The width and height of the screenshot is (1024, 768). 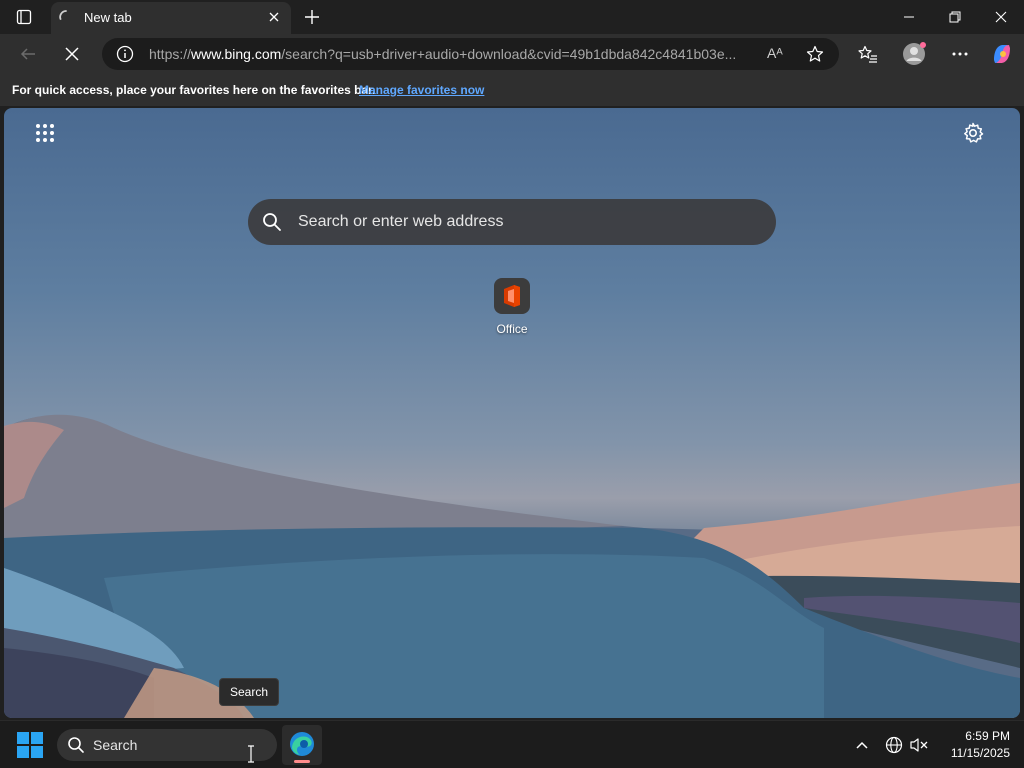 I want to click on copilot-icon, so click(x=1002, y=54).